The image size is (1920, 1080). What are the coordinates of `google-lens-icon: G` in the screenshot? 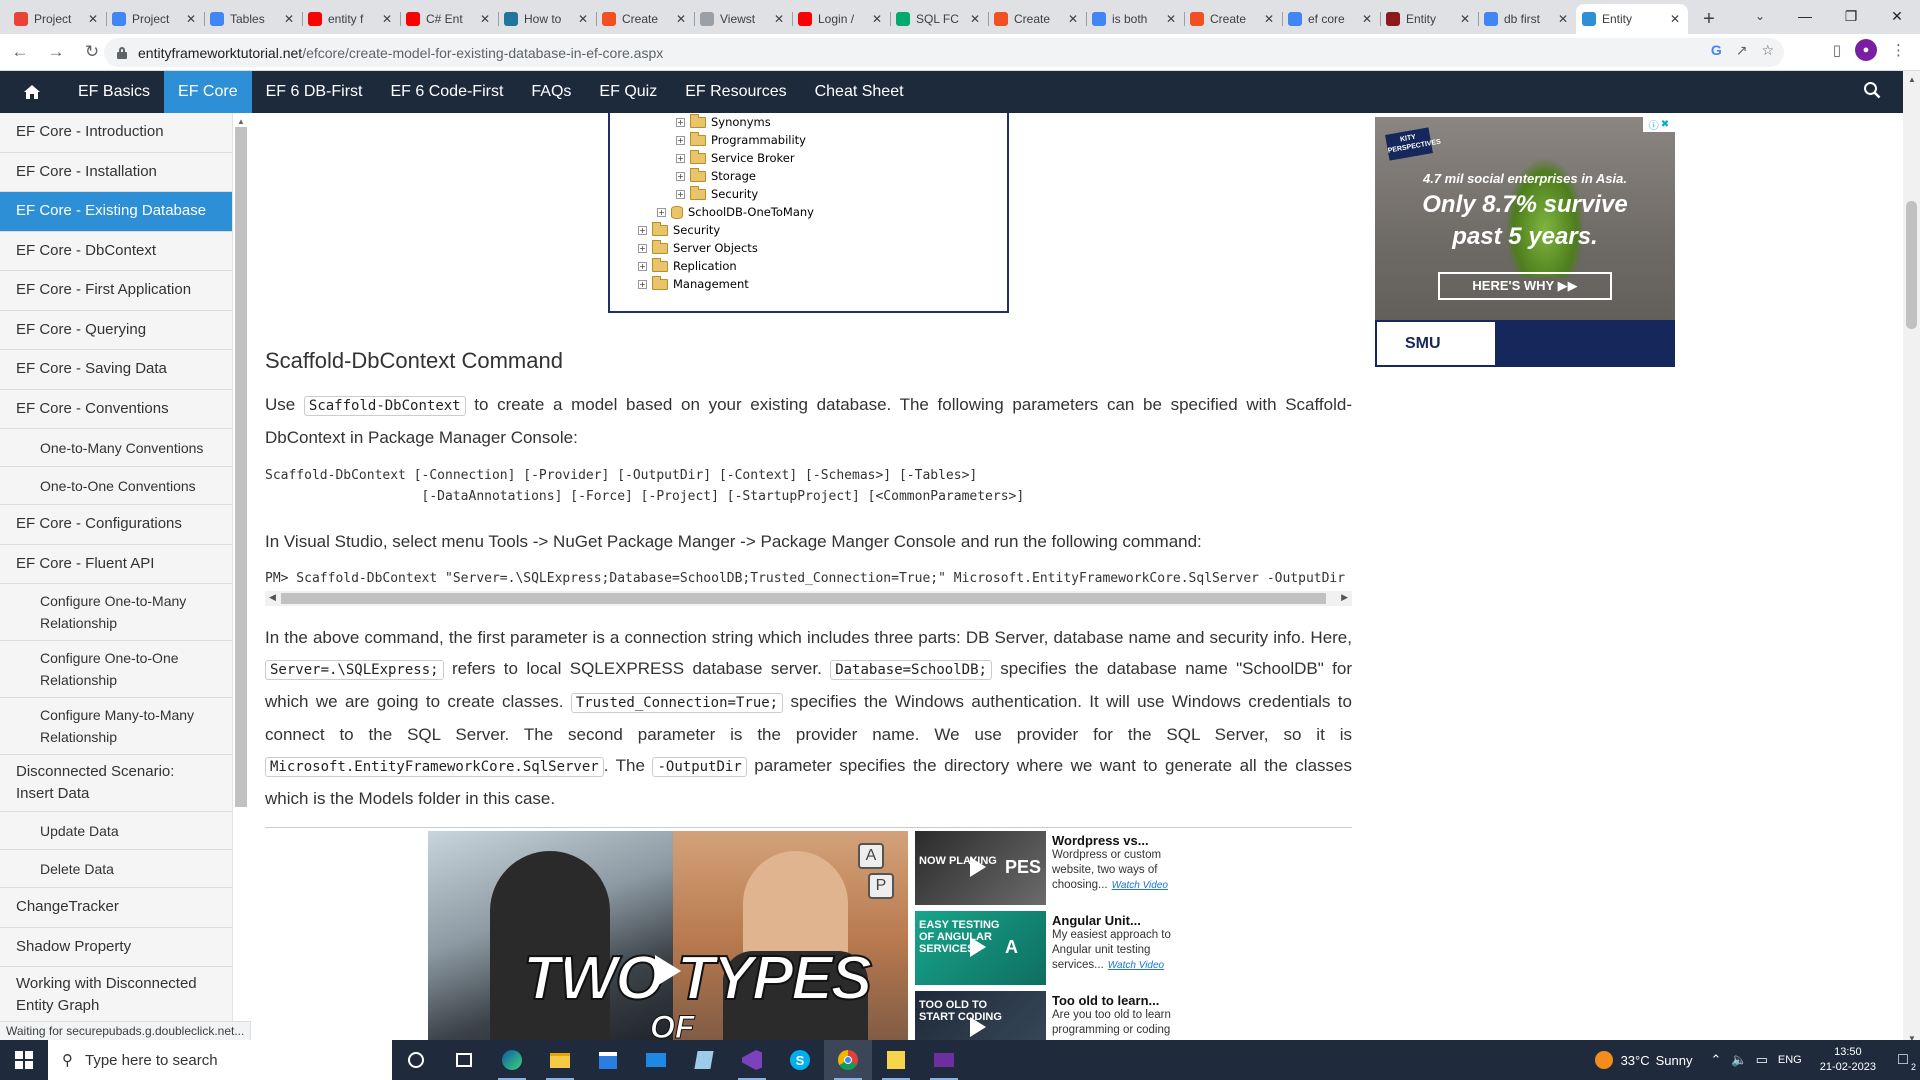 It's located at (1716, 50).